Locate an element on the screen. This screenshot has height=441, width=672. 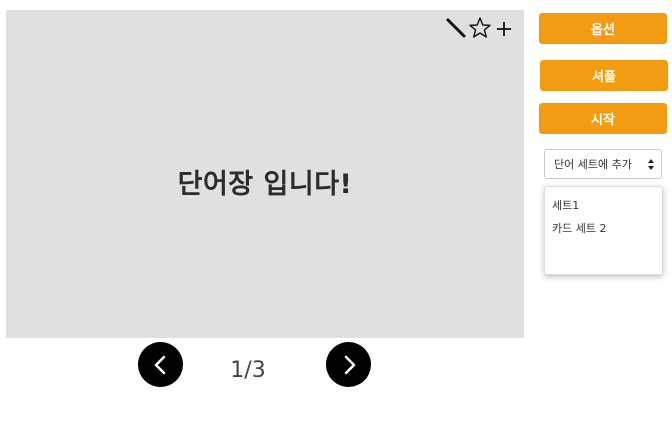
card-toolbar is located at coordinates (480, 28).